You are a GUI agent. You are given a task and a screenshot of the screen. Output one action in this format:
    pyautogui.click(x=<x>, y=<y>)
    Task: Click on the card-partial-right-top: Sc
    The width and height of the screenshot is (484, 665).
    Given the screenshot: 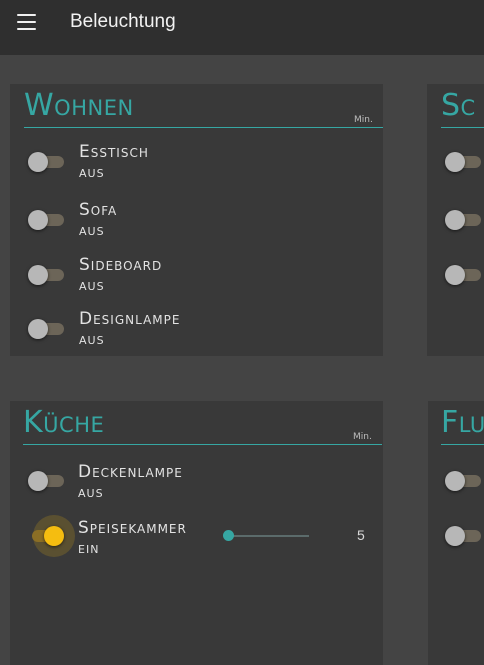 What is the action you would take?
    pyautogui.click(x=455, y=220)
    